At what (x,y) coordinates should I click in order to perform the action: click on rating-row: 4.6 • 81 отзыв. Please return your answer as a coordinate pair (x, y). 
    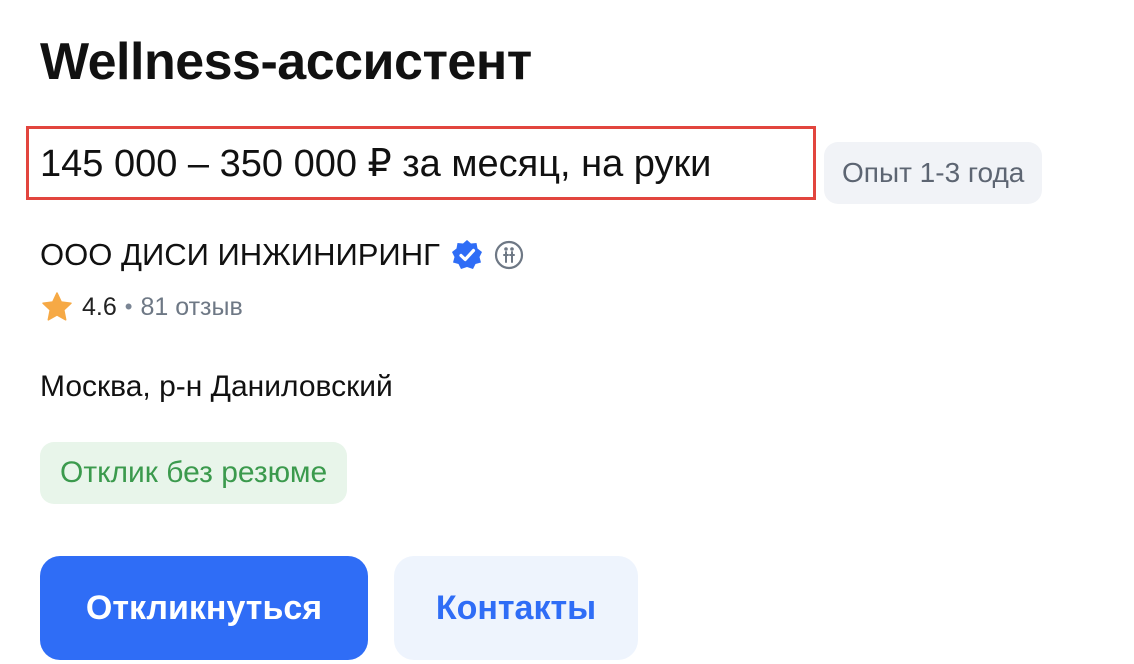
    Looking at the image, I should click on (587, 307).